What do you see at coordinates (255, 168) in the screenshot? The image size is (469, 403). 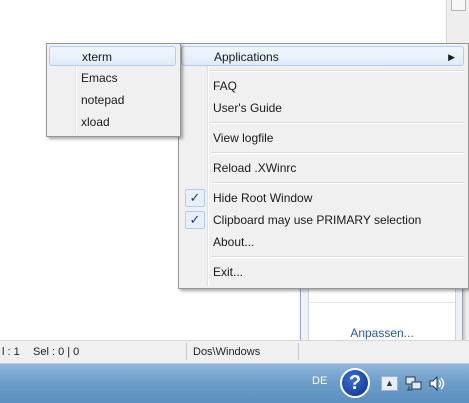 I see `menu-item-label: Reload .XWinrc` at bounding box center [255, 168].